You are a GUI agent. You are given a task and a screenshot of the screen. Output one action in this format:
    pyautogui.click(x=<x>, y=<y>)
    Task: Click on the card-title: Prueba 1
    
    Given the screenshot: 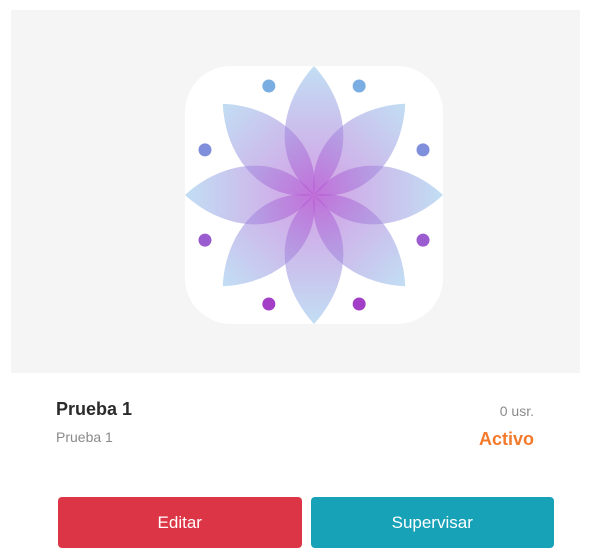 What is the action you would take?
    pyautogui.click(x=94, y=409)
    